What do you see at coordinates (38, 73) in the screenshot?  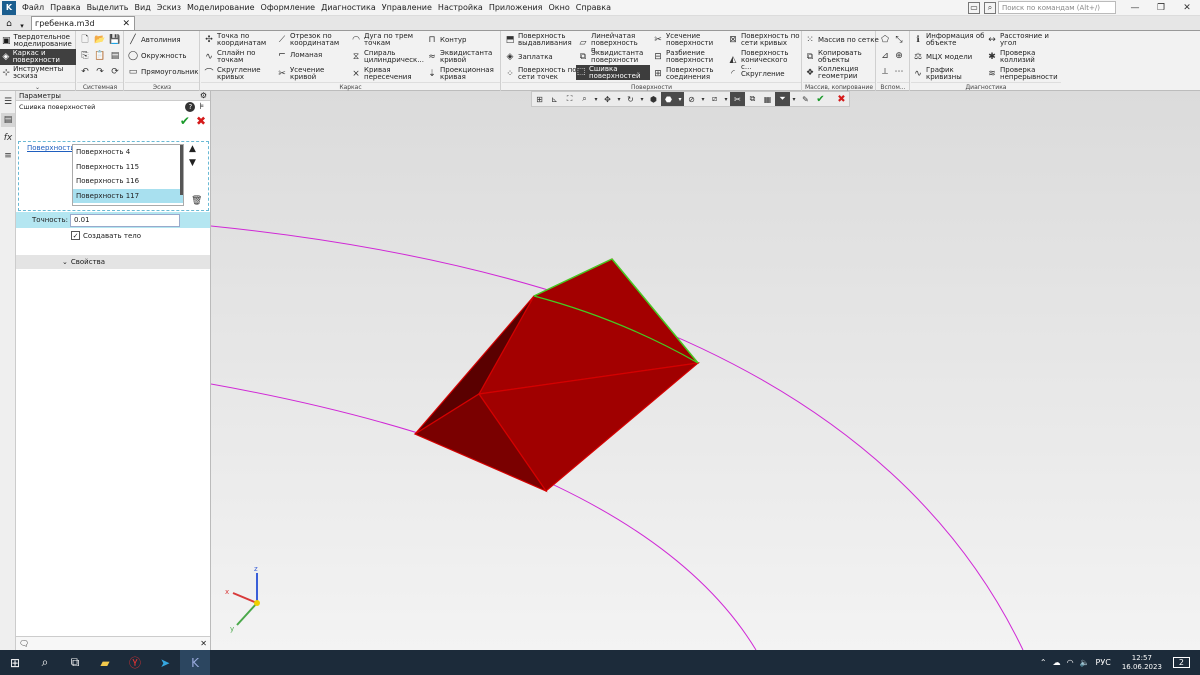 I see `mode-sketch-tools: ⊹ Инструменты эскиза` at bounding box center [38, 73].